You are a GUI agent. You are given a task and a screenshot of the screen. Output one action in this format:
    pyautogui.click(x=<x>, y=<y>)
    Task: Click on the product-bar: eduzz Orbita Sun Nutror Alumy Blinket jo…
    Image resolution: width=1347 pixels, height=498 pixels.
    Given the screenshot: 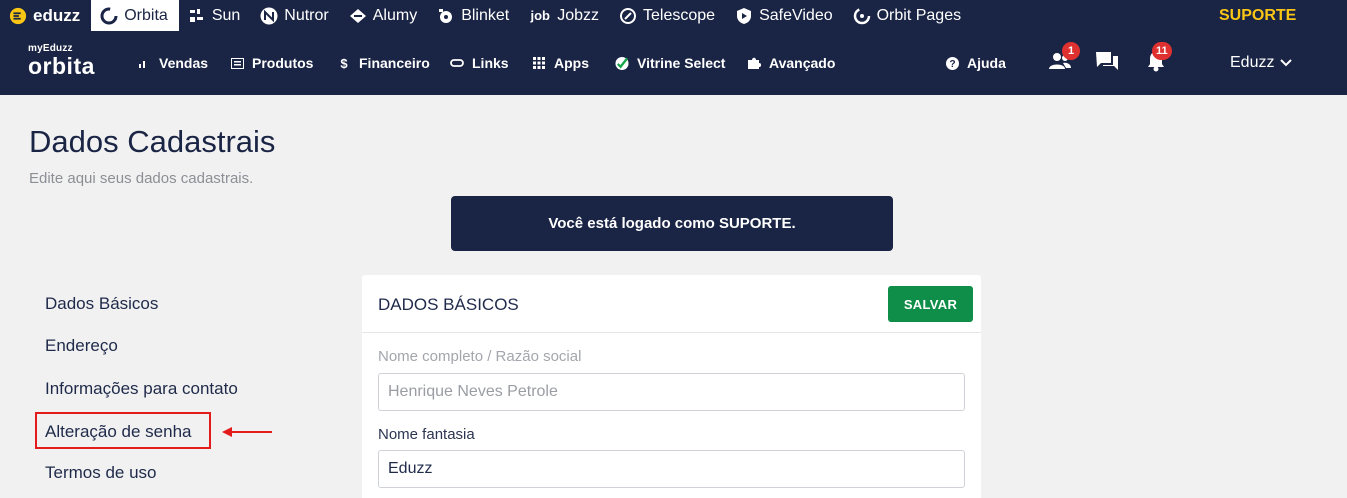 What is the action you would take?
    pyautogui.click(x=673, y=15)
    